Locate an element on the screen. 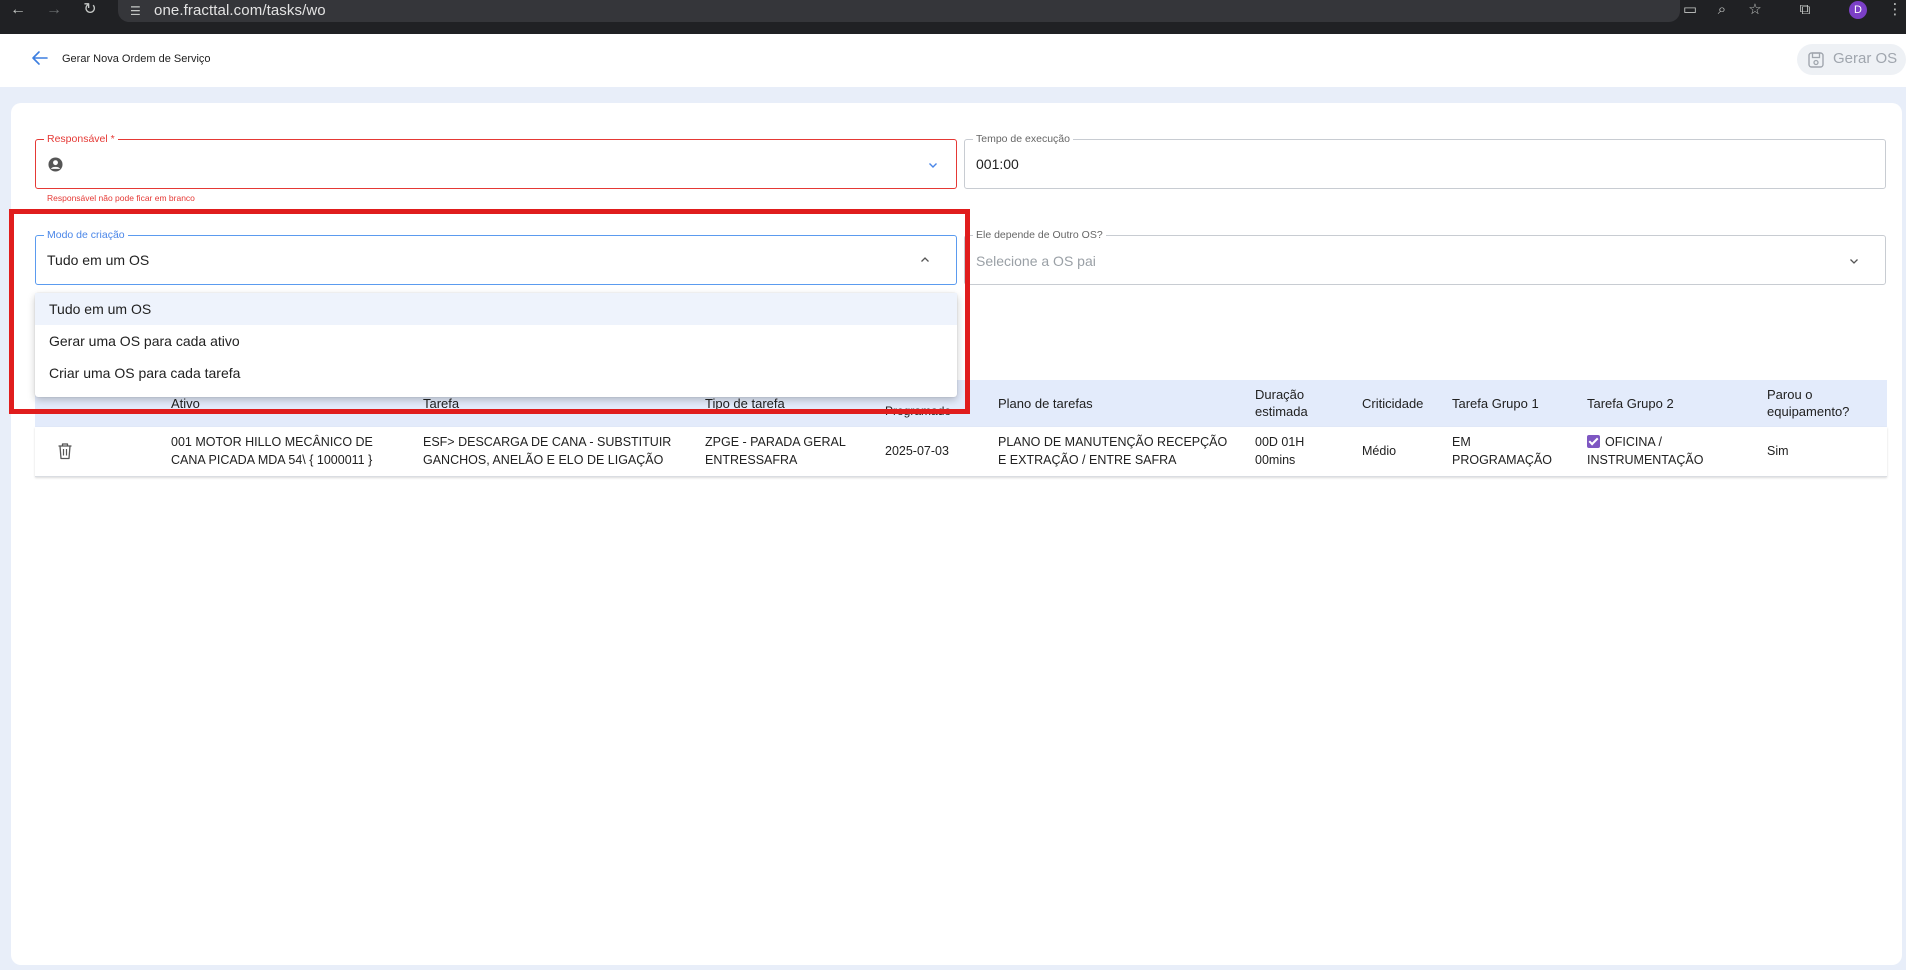  cell-grupo1: EM PROGRAMAÇÃO is located at coordinates (1502, 451).